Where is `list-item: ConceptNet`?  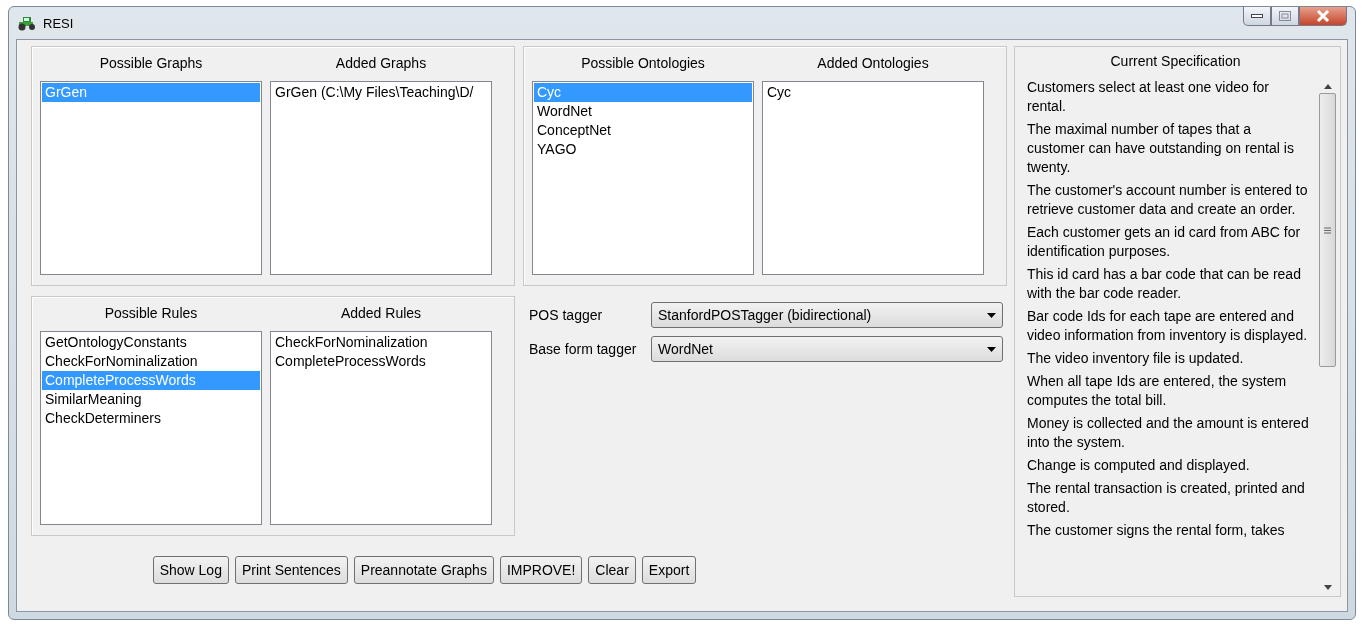
list-item: ConceptNet is located at coordinates (643, 130).